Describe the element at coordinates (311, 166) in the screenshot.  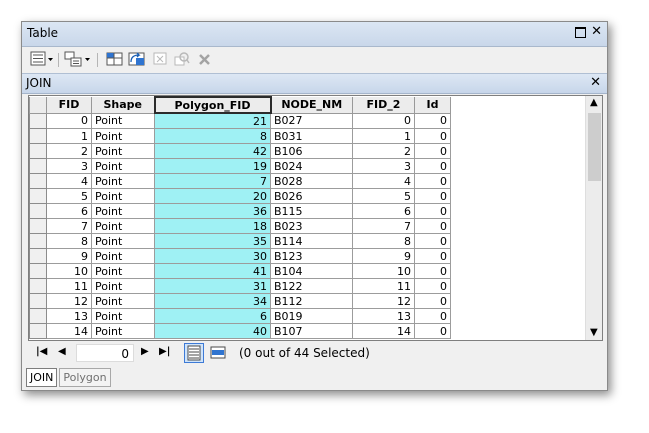
I see `cell-node-nm: B024` at that location.